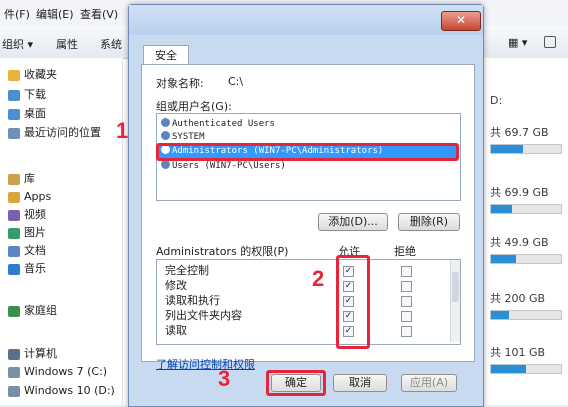 Image resolution: width=568 pixels, height=407 pixels. Describe the element at coordinates (40, 310) in the screenshot. I see `sidebar-item-label: 家庭组` at that location.